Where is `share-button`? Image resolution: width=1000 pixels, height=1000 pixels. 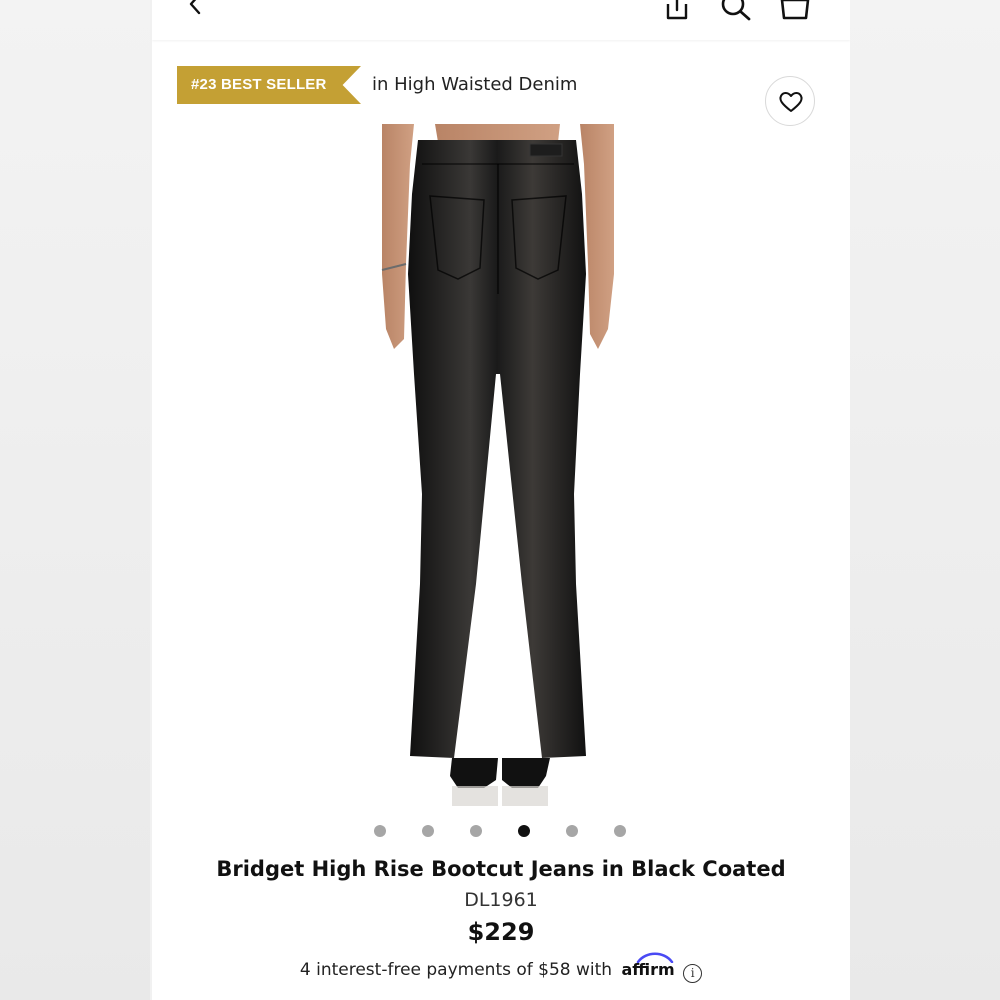
share-button is located at coordinates (677, 11).